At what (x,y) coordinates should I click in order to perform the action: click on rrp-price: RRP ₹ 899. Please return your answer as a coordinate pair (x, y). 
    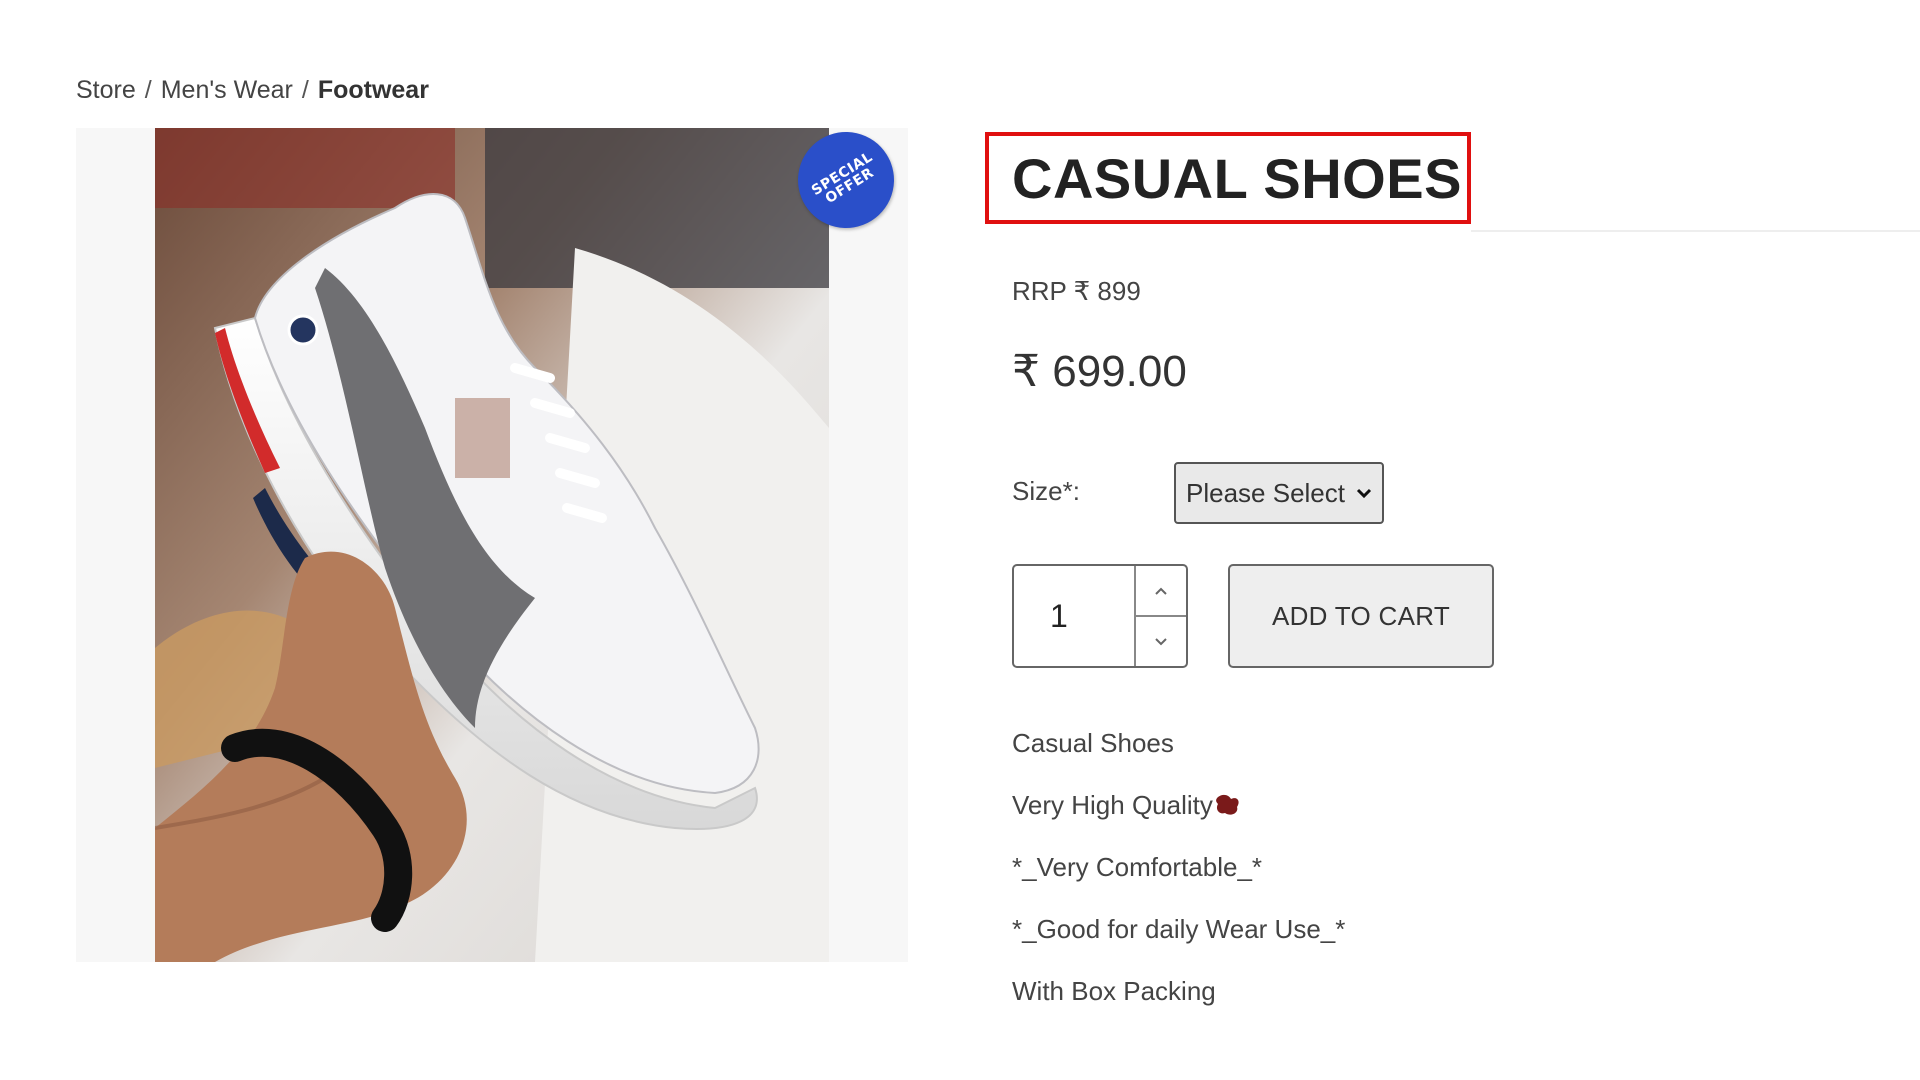
    Looking at the image, I should click on (1076, 291).